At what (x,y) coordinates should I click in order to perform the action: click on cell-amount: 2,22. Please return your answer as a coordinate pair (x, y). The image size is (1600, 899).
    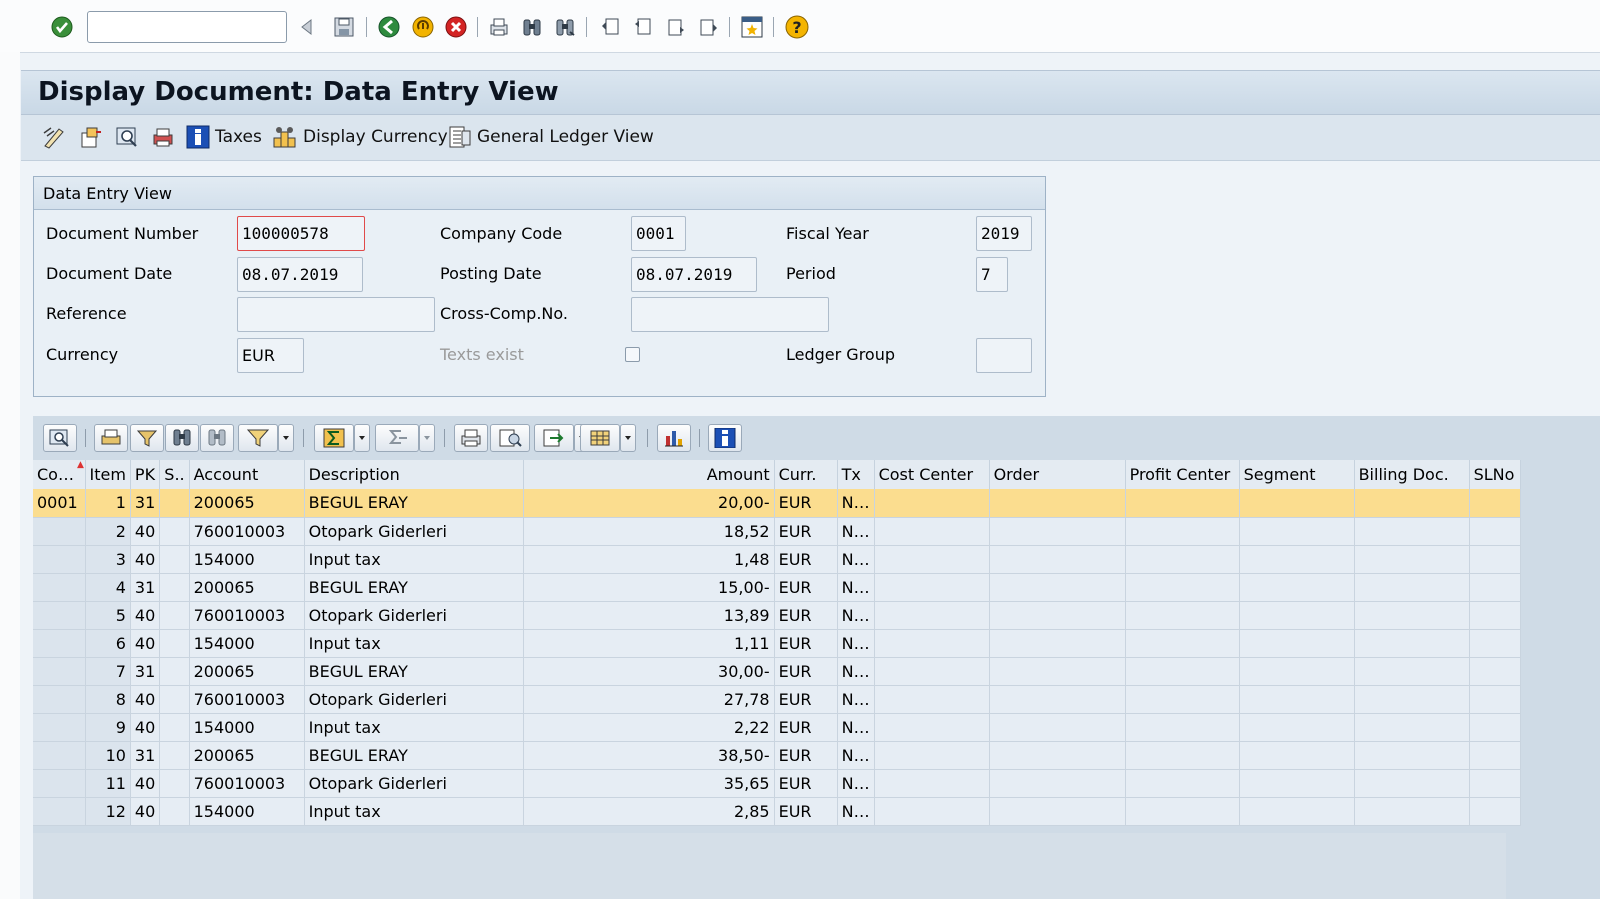
    Looking at the image, I should click on (649, 727).